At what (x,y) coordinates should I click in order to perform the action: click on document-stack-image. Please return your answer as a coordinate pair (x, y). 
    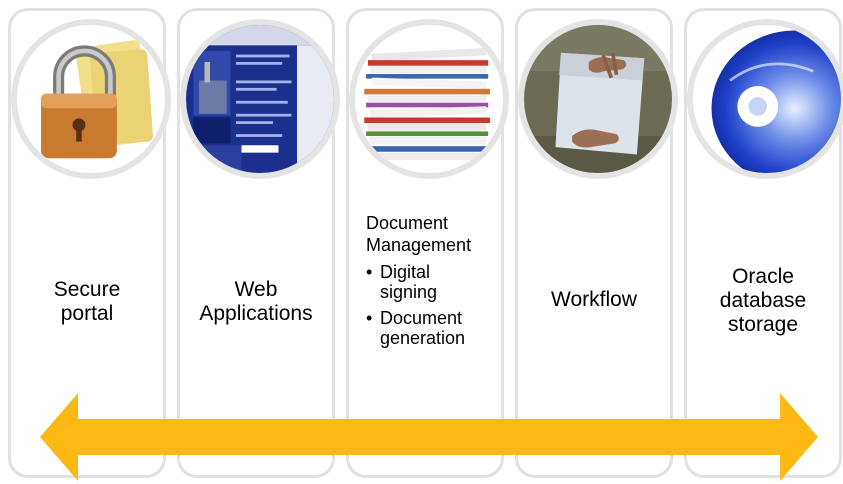
    Looking at the image, I should click on (429, 99).